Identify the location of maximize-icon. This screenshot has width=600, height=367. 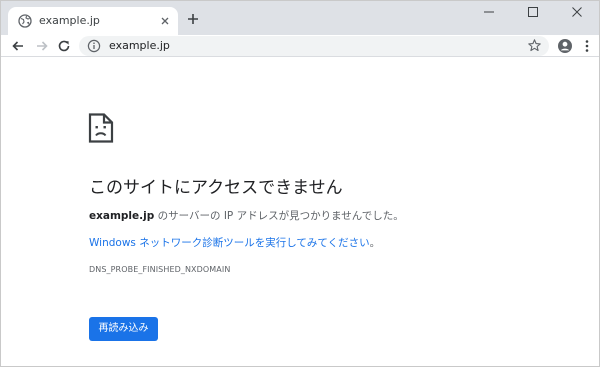
(533, 12).